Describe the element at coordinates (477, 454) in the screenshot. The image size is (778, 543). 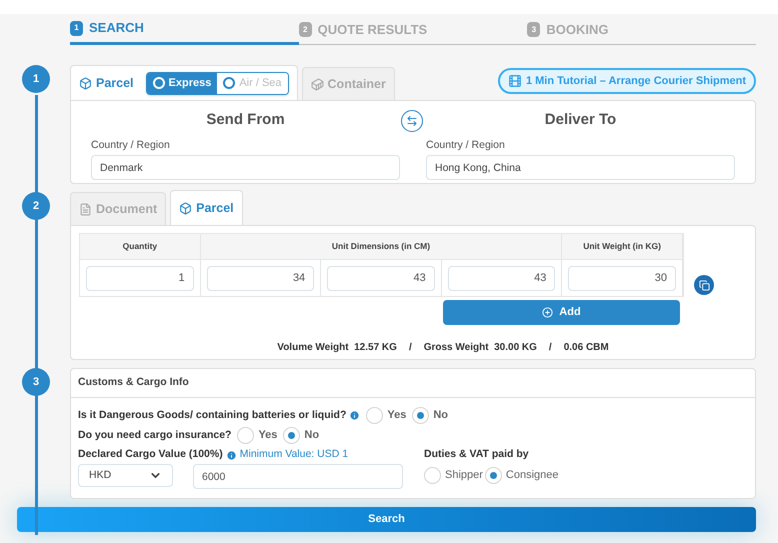
I see `field-label: Duties & VAT paid by` at that location.